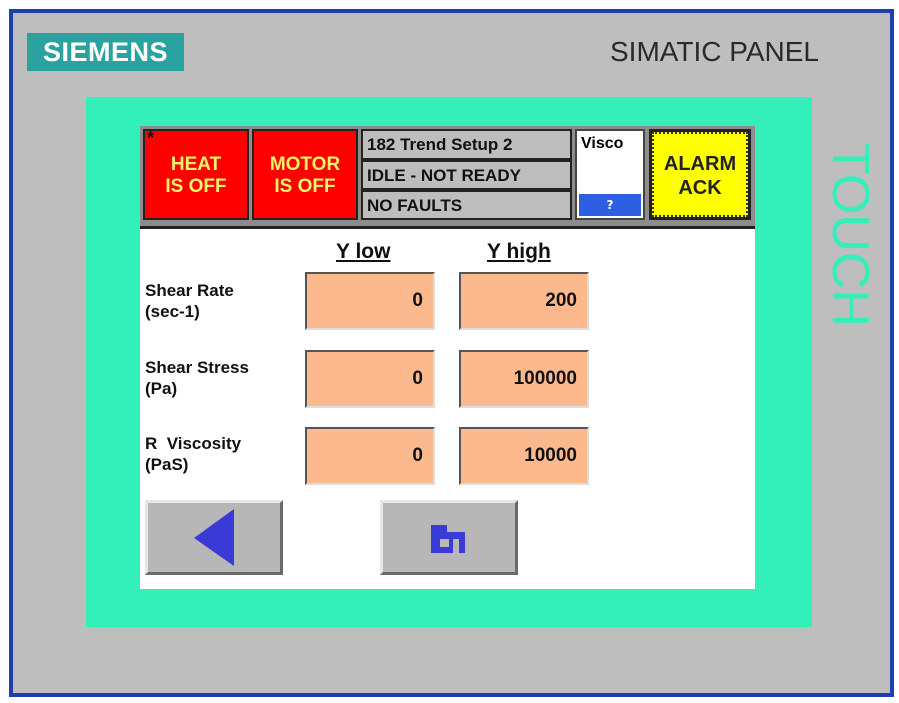 Image resolution: width=899 pixels, height=703 pixels. Describe the element at coordinates (193, 454) in the screenshot. I see `row-label-r-viscosity: R Viscosity (PaS)` at that location.